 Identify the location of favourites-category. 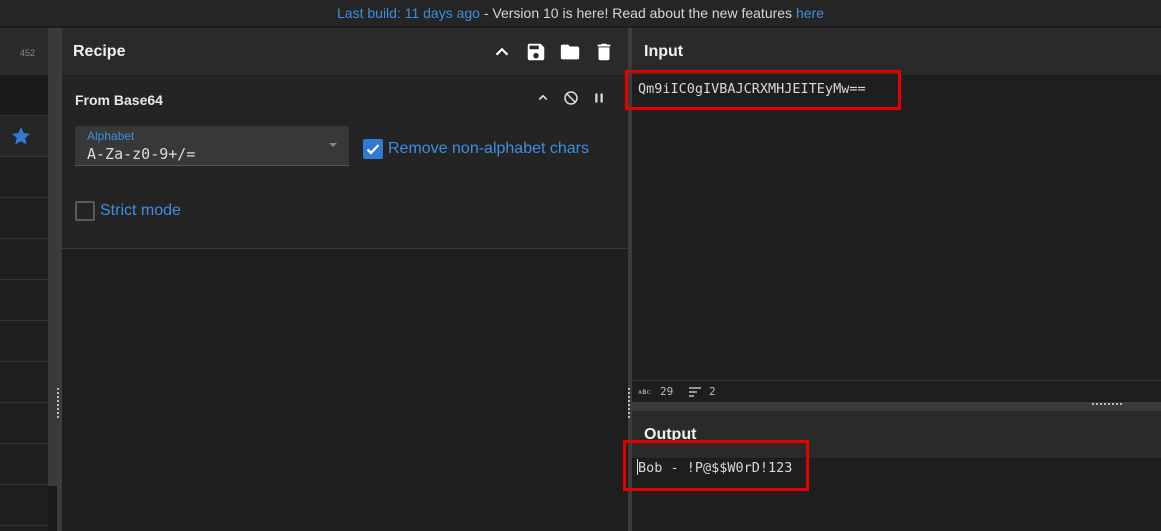
(24, 136).